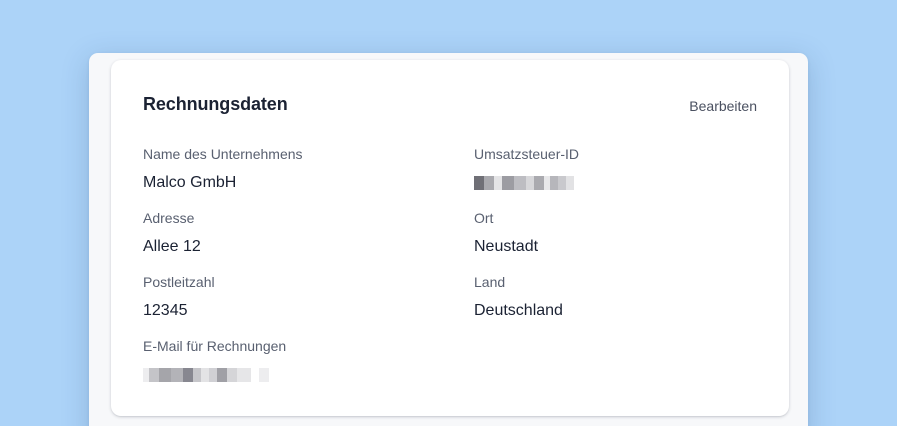 The width and height of the screenshot is (897, 426). Describe the element at coordinates (169, 218) in the screenshot. I see `address-label: Adresse` at that location.